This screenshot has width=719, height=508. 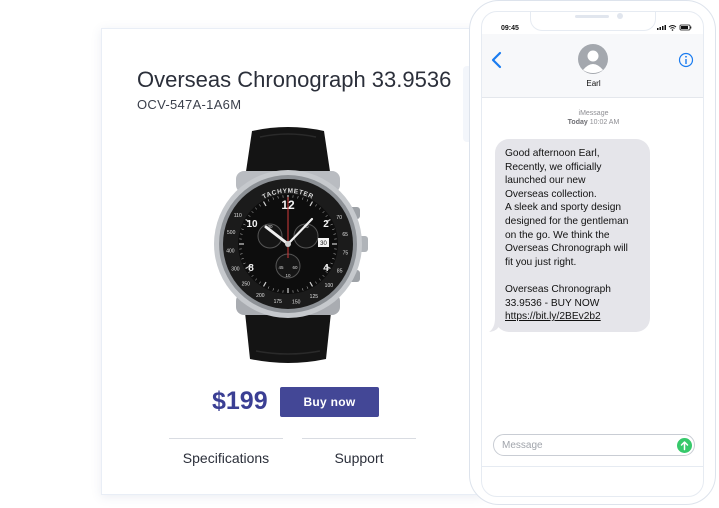 I want to click on tachymeter-mark: 175, so click(x=278, y=302).